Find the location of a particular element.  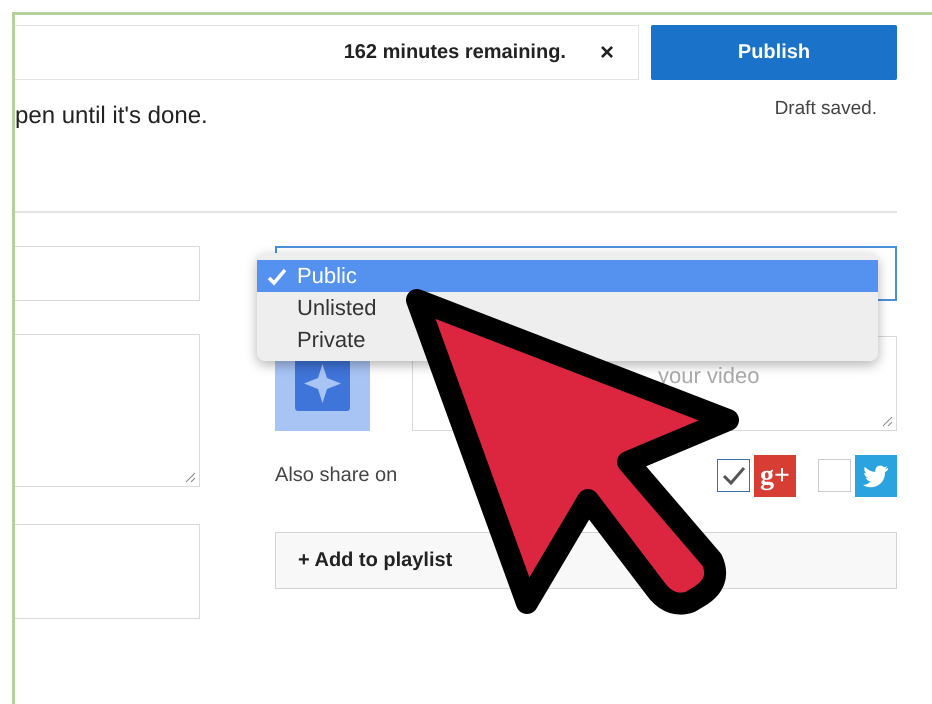

draft-status: Draft saved. is located at coordinates (825, 109).